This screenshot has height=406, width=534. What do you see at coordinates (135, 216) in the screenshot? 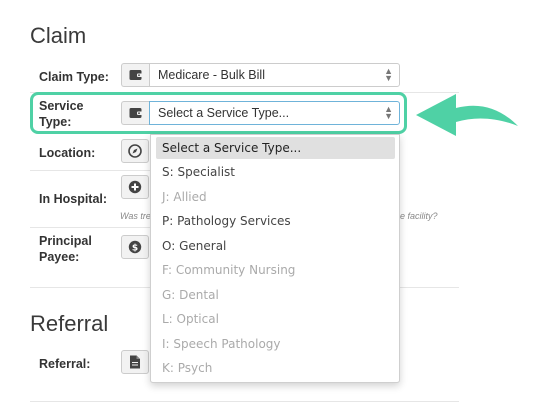
I see `in-hospital-hint-start: Was tre` at bounding box center [135, 216].